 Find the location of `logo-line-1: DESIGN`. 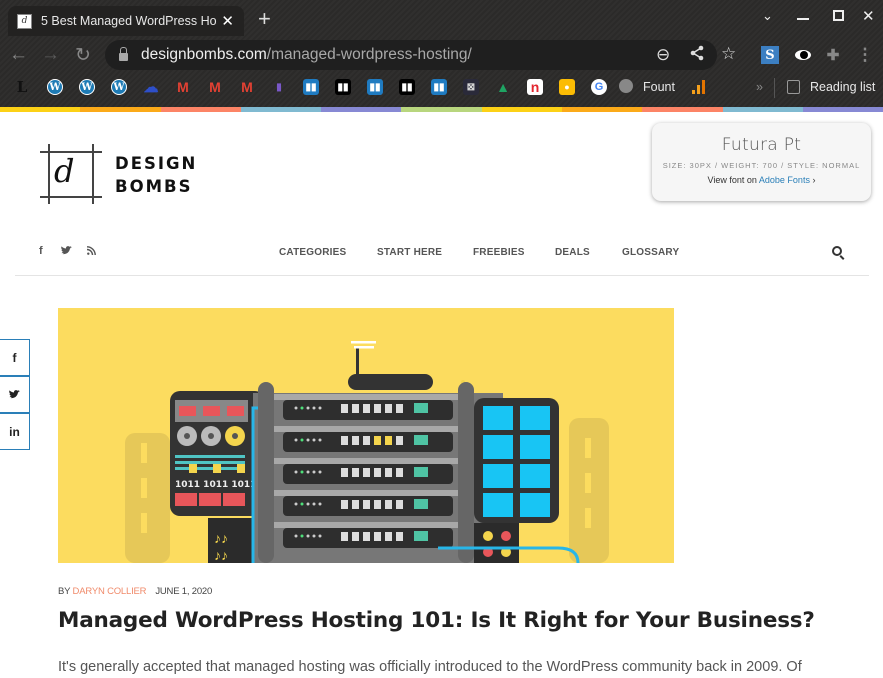

logo-line-1: DESIGN is located at coordinates (156, 163).